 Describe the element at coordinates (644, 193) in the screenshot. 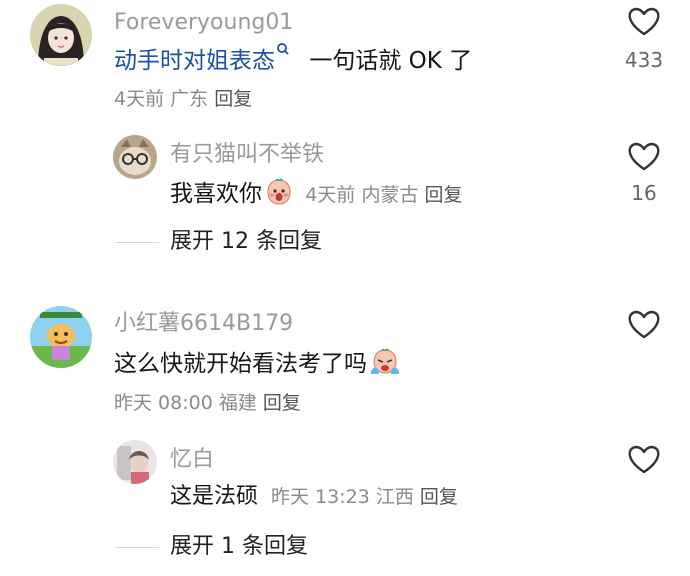

I see `like-count: 16` at that location.